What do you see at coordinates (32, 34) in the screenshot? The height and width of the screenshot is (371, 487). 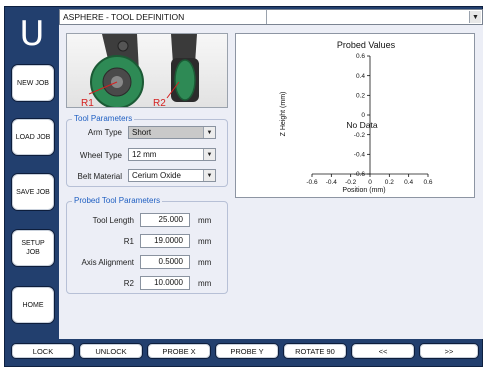 I see `app-logo: U` at bounding box center [32, 34].